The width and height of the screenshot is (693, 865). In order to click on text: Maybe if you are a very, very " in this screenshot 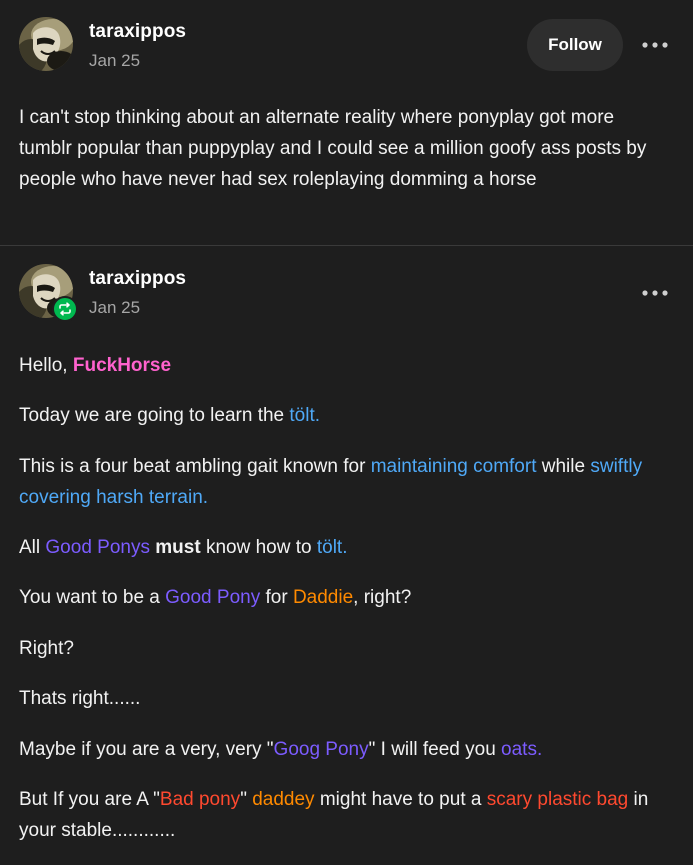, I will do `click(146, 749)`.